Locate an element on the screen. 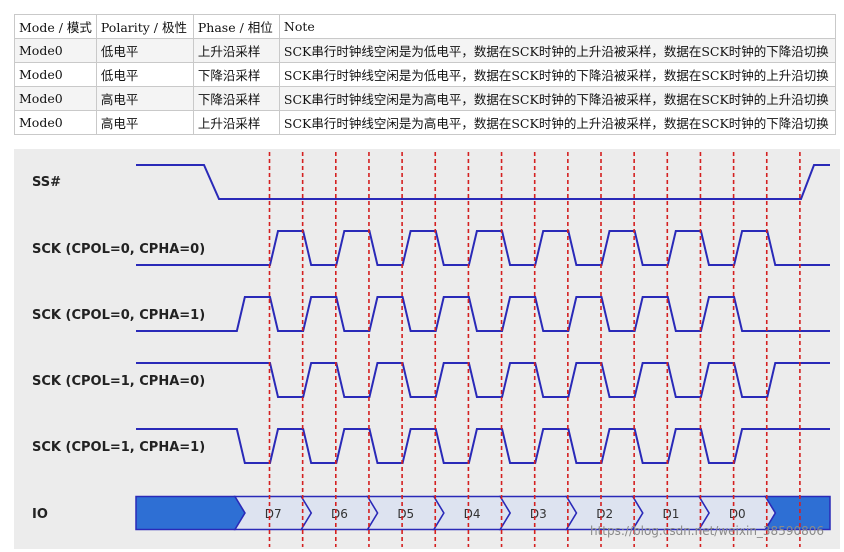 The image size is (844, 552). header-mode: Mode / 模式 is located at coordinates (55, 26).